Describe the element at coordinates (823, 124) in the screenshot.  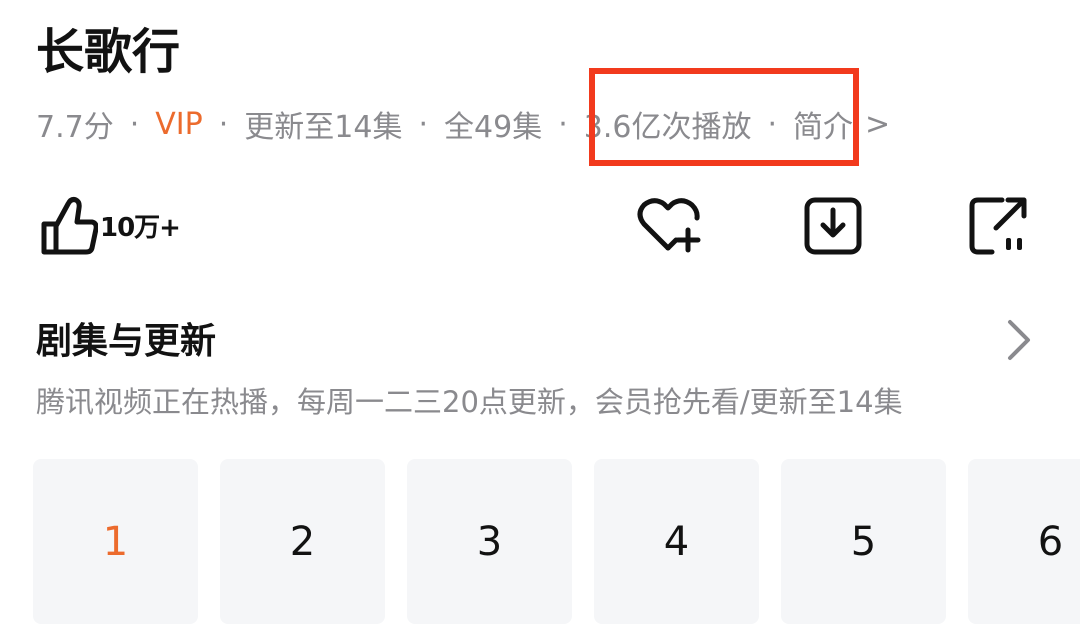
I see `intro-link: 简介` at that location.